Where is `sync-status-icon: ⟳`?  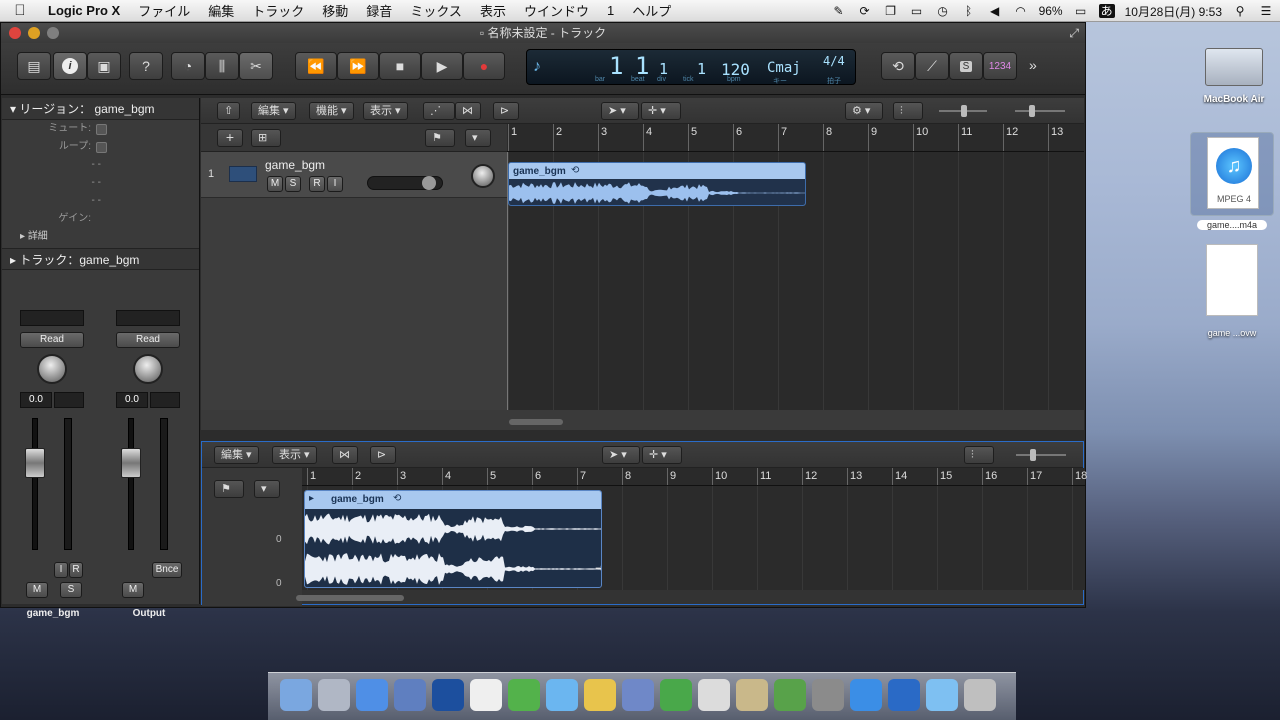
sync-status-icon: ⟳ is located at coordinates (865, 11).